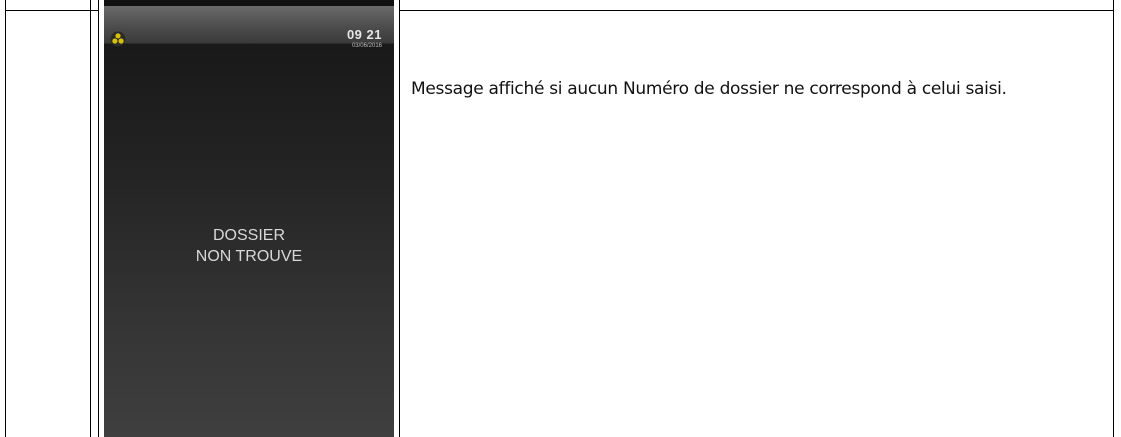 This screenshot has height=437, width=1121. I want to click on table-row-top-border, so click(52, 10).